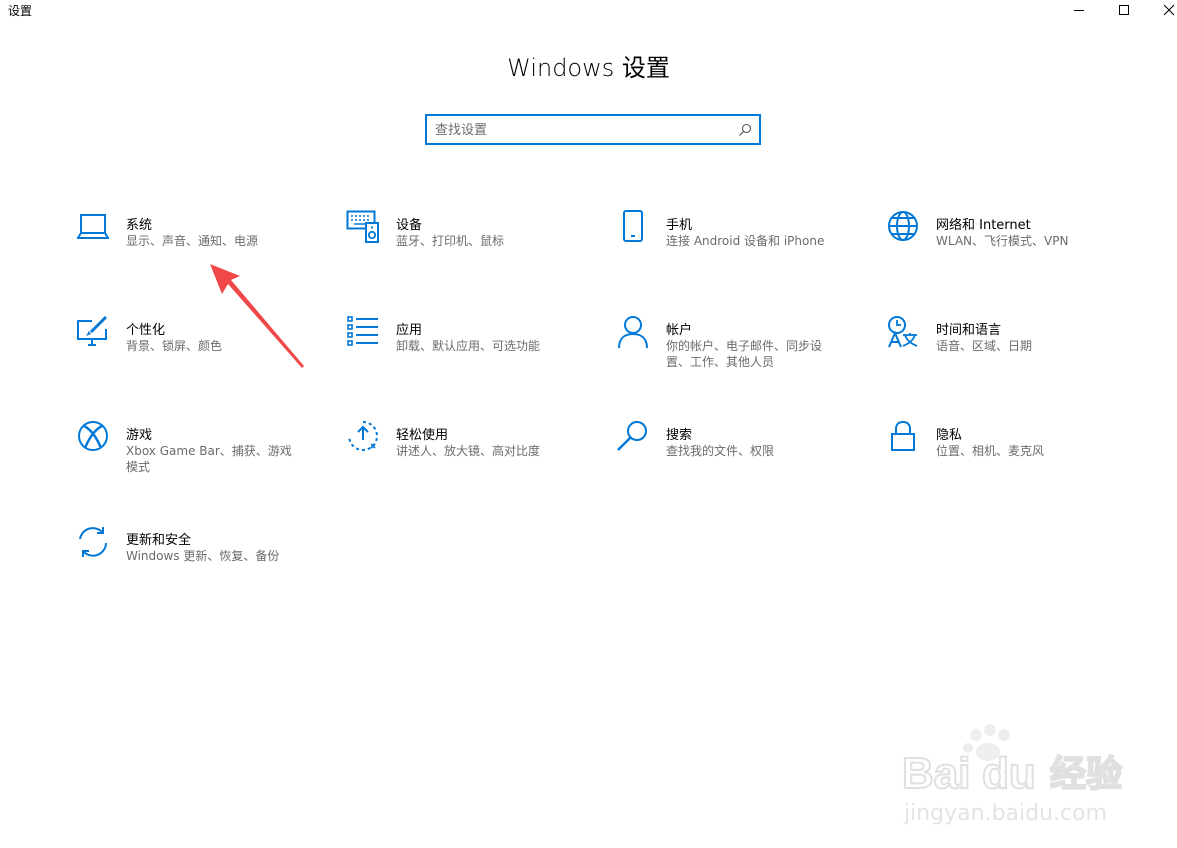  Describe the element at coordinates (139, 435) in the screenshot. I see `tile-title: 游戏` at that location.